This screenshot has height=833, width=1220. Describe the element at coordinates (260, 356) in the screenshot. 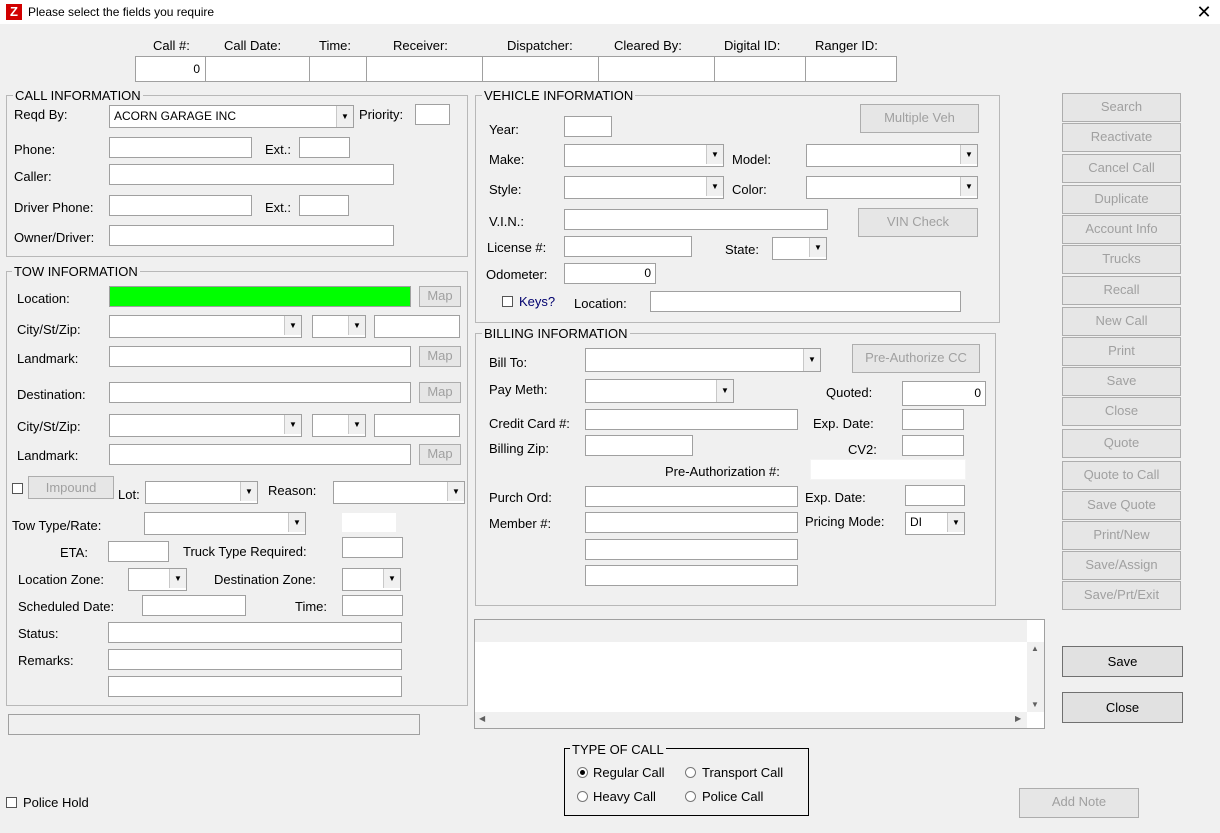

I see `landmark-field` at that location.